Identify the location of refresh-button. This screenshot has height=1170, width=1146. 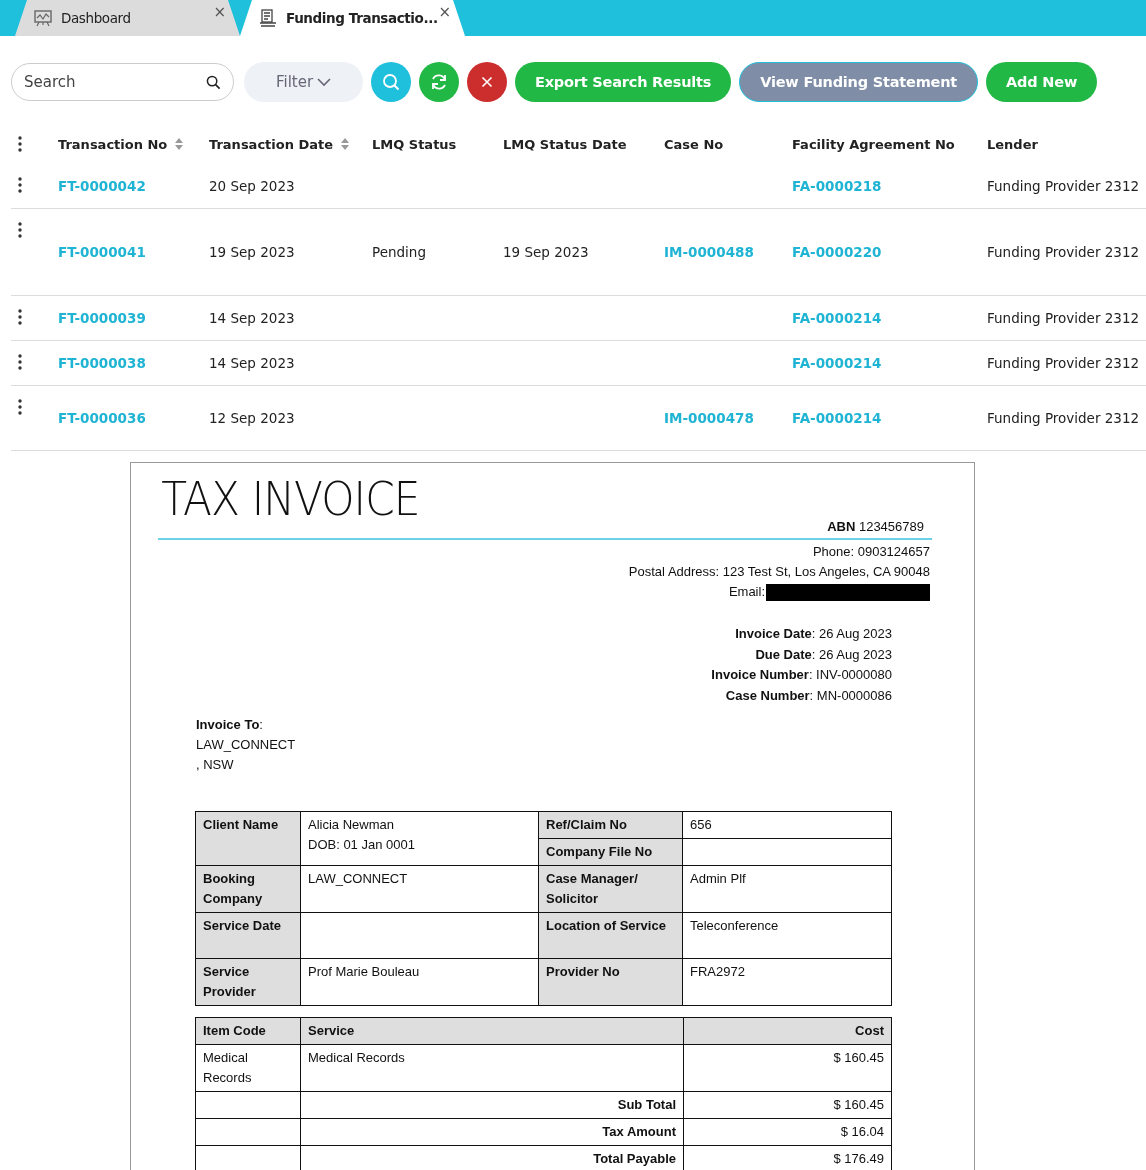
(439, 82).